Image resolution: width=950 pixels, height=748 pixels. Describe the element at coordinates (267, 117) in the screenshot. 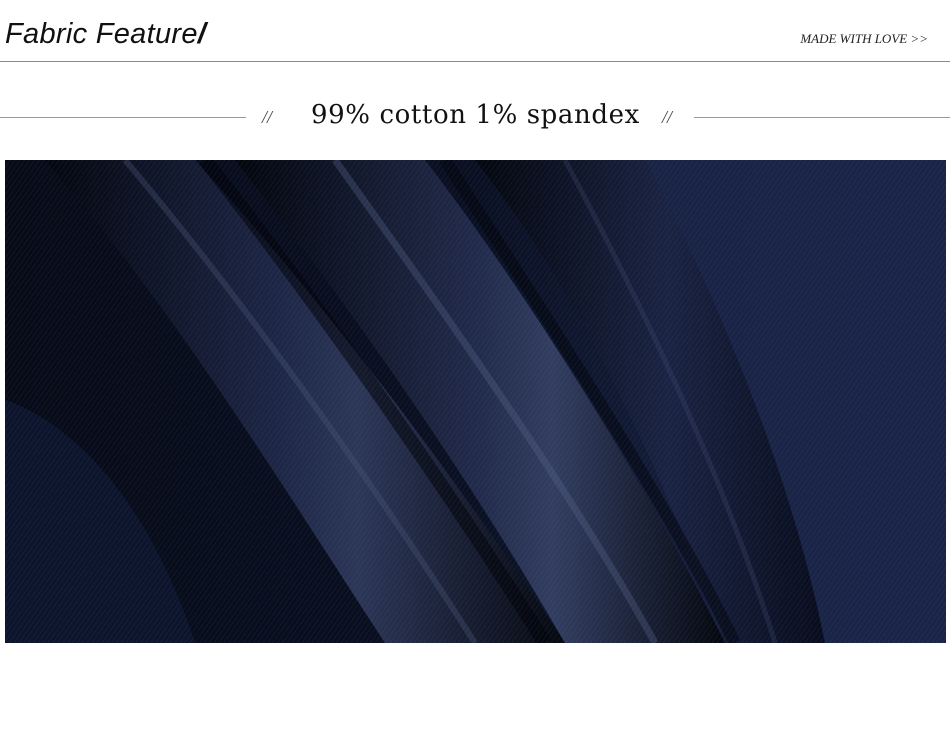

I see `left-slash-mark: //` at that location.